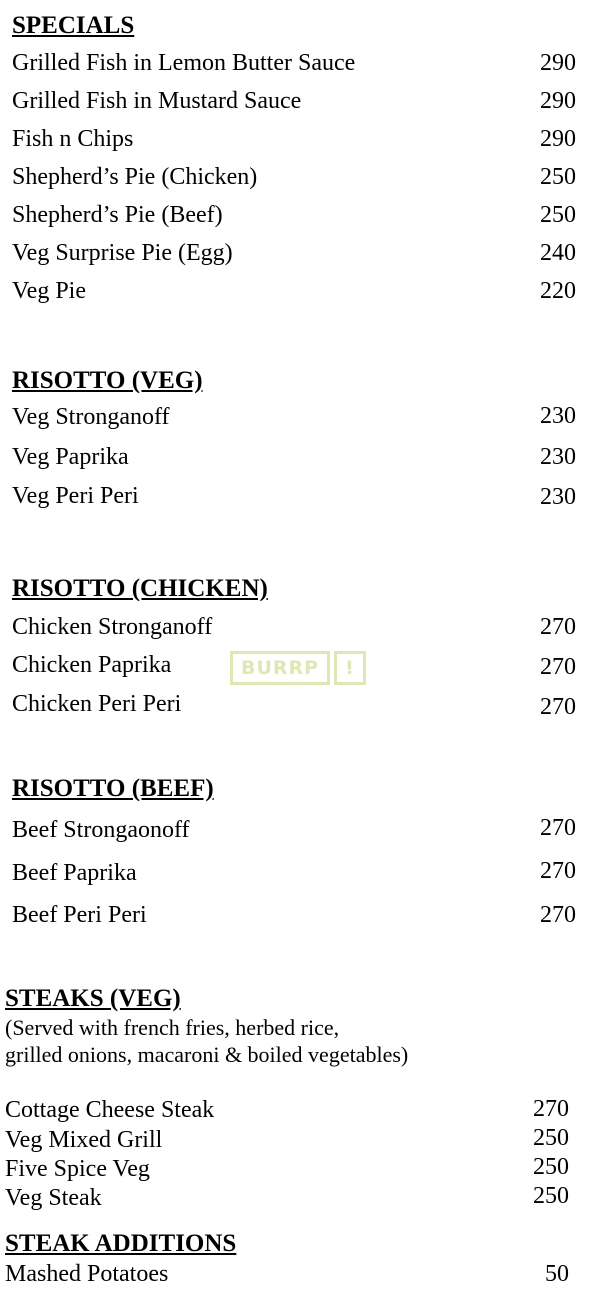 This screenshot has height=1300, width=600. I want to click on section-heading-risotto-veg: RISOTTO (VEG), so click(107, 380).